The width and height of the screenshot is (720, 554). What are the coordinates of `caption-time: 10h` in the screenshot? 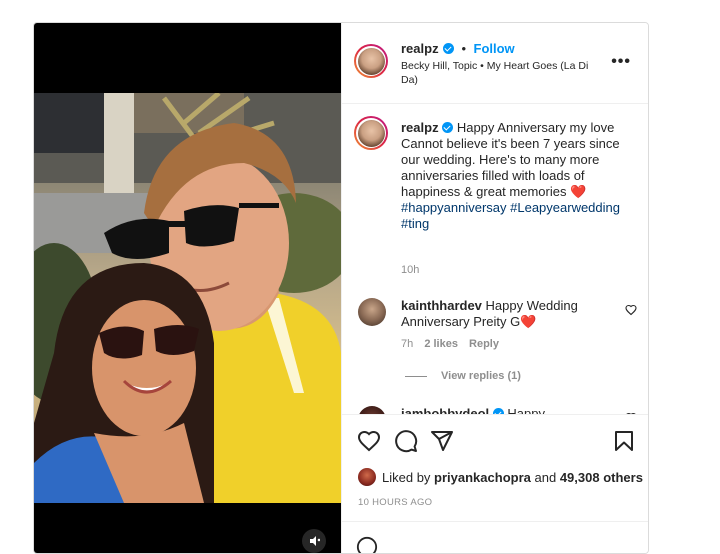 It's located at (410, 270).